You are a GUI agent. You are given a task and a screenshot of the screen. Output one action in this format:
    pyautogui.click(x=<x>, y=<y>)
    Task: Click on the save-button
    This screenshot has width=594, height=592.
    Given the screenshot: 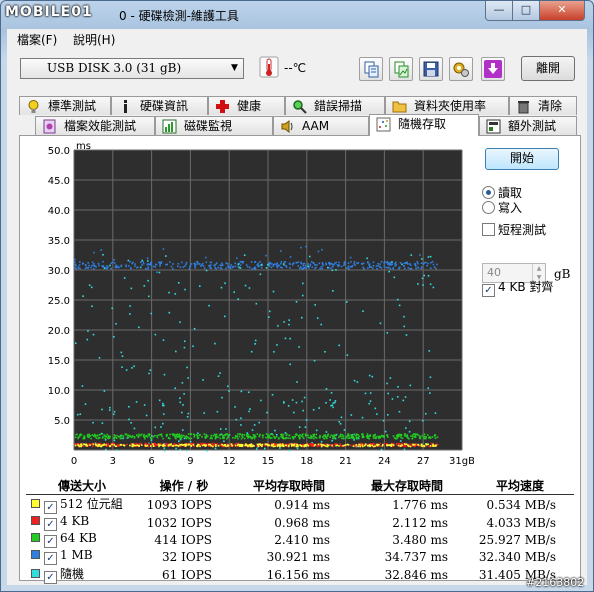 What is the action you would take?
    pyautogui.click(x=431, y=69)
    